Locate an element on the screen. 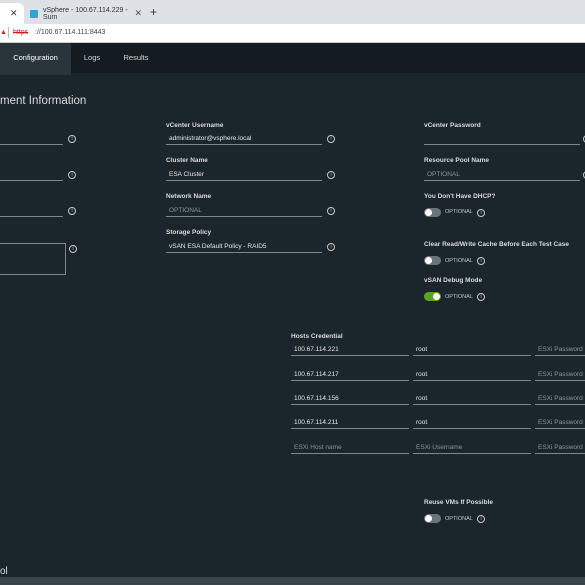 This screenshot has width=585, height=585. no-dhcp-toggle is located at coordinates (432, 212).